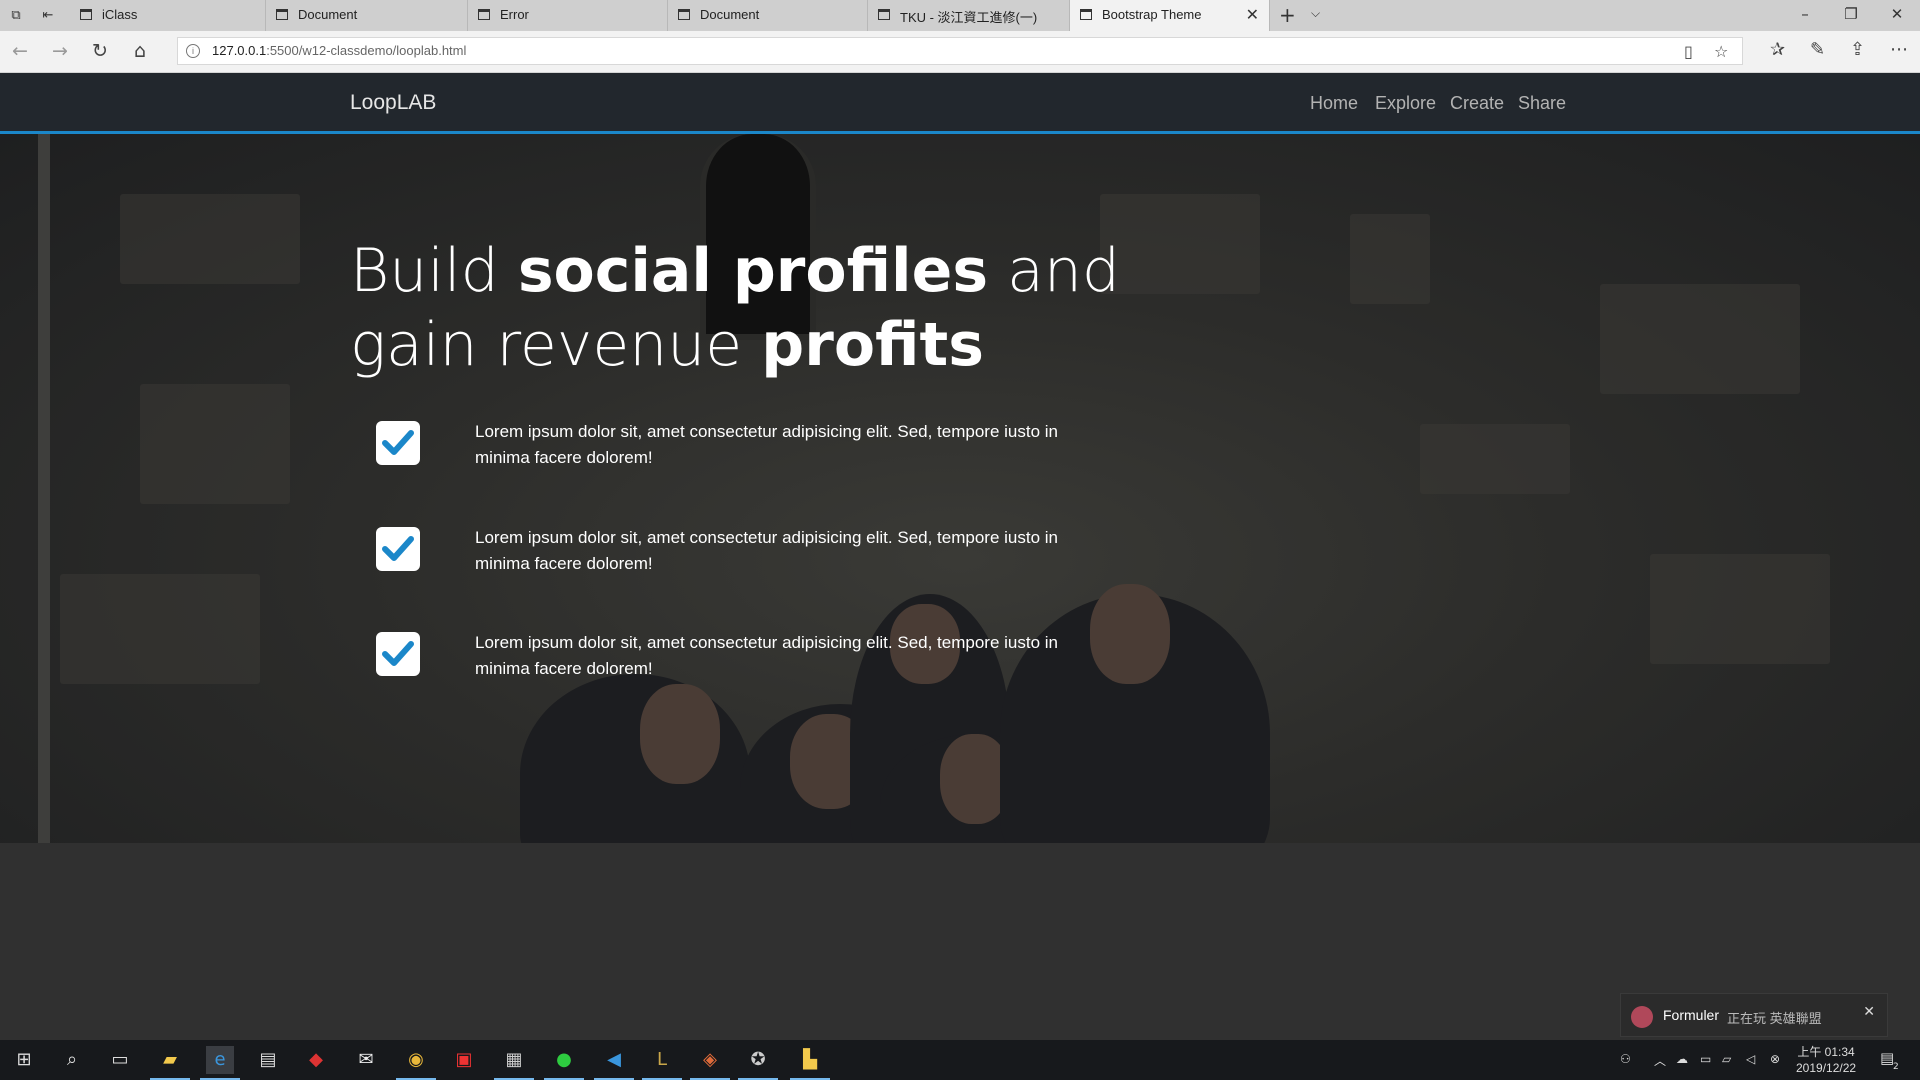 Image resolution: width=1920 pixels, height=1080 pixels. Describe the element at coordinates (1726, 1059) in the screenshot. I see `network-icon: ▱` at that location.